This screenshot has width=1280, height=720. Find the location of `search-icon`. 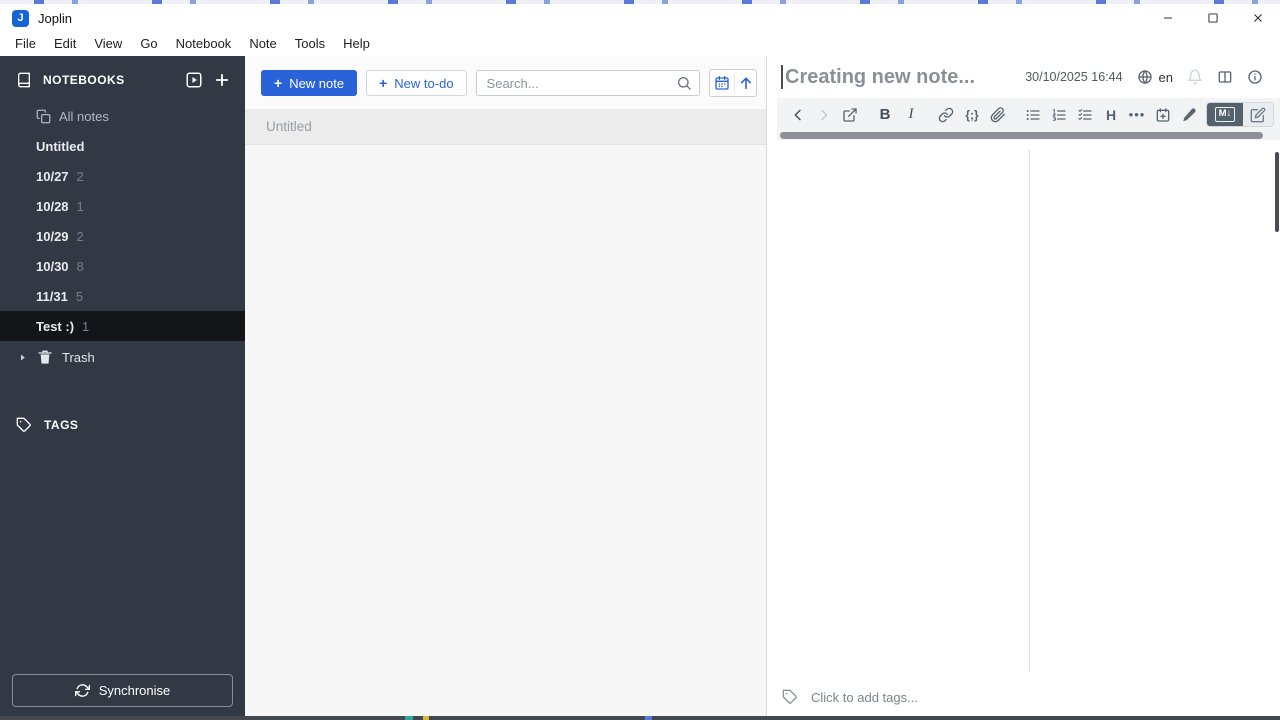

search-icon is located at coordinates (684, 83).